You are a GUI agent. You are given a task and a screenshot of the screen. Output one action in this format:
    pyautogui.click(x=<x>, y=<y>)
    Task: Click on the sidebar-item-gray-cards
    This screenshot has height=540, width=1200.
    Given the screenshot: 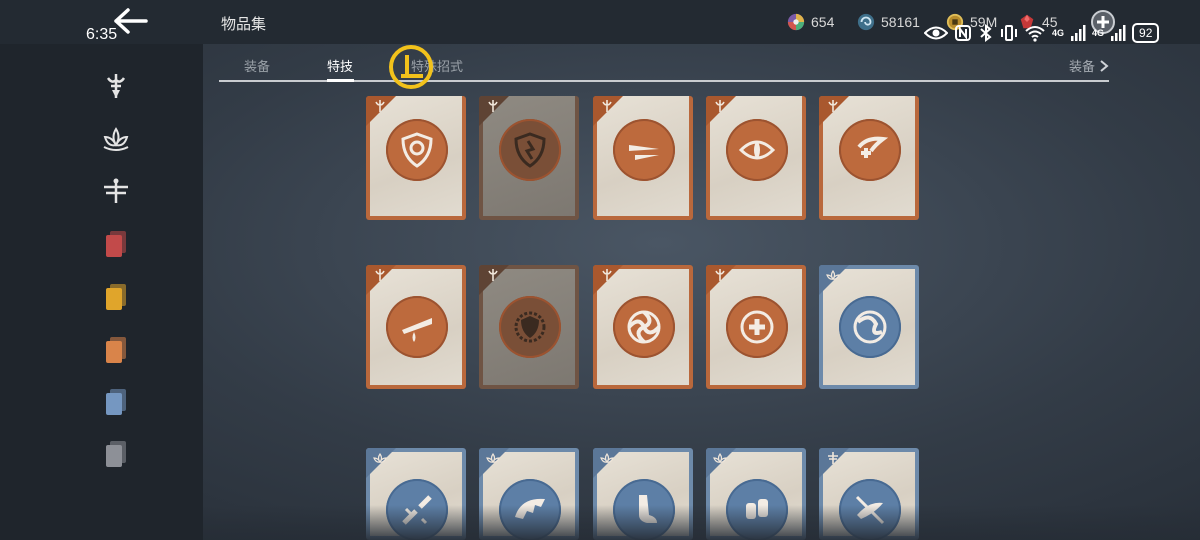 What is the action you would take?
    pyautogui.click(x=116, y=454)
    